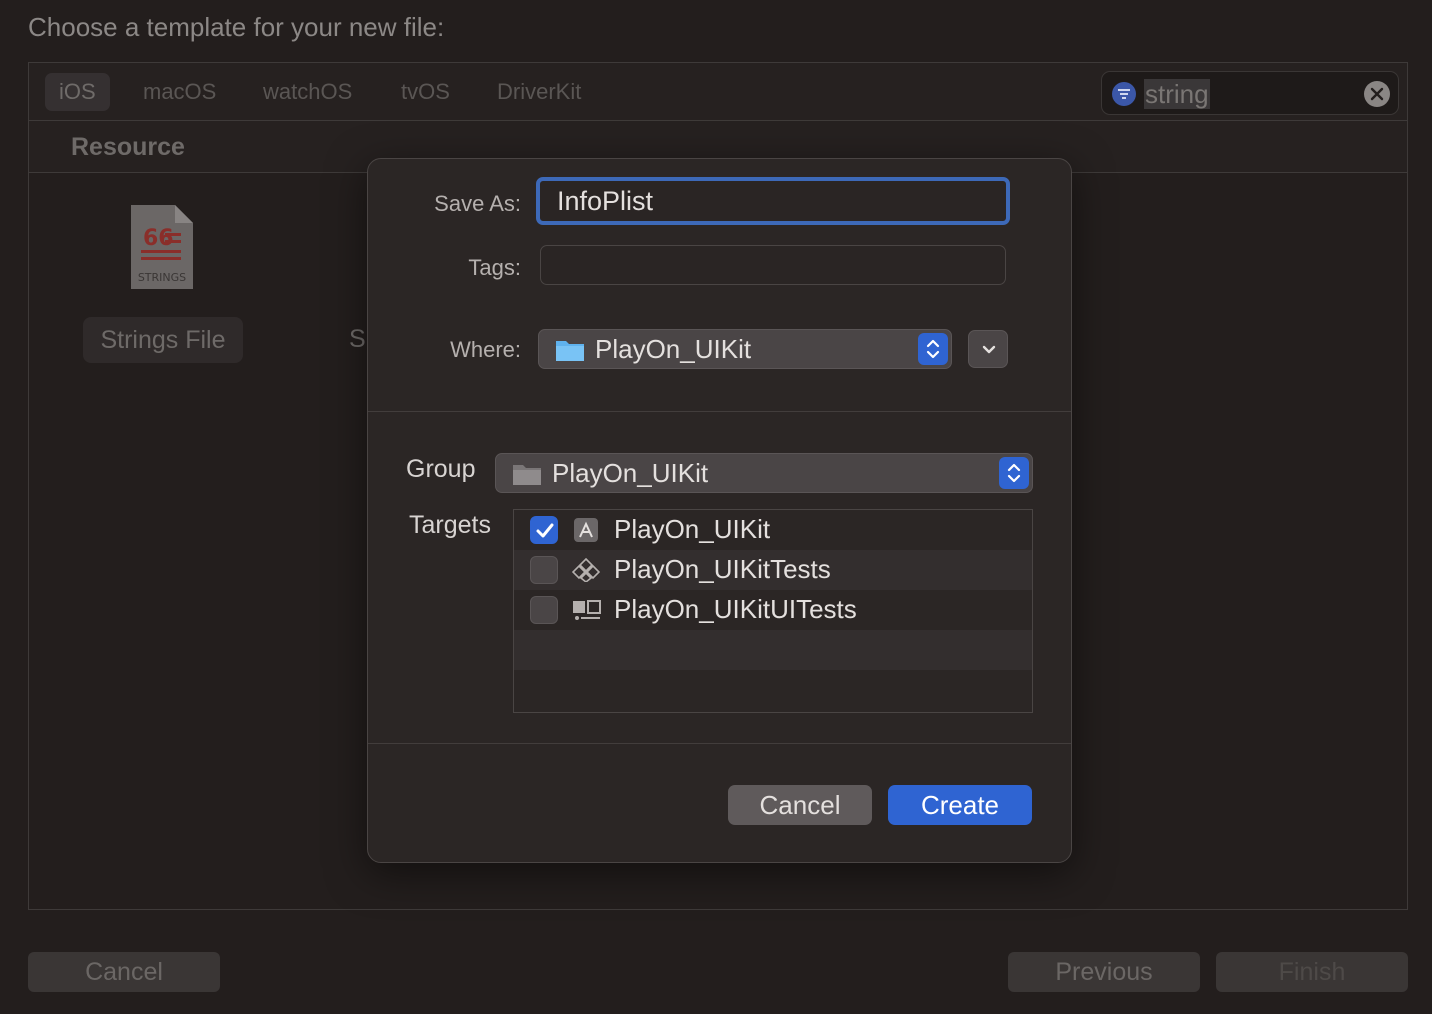 Image resolution: width=1432 pixels, height=1014 pixels. Describe the element at coordinates (128, 147) in the screenshot. I see `section-title: Resource` at that location.